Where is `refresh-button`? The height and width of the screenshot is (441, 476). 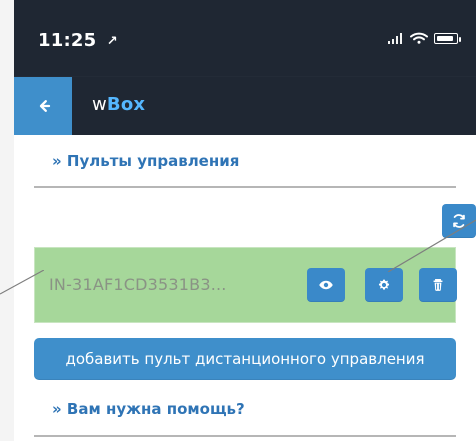 refresh-button is located at coordinates (459, 221).